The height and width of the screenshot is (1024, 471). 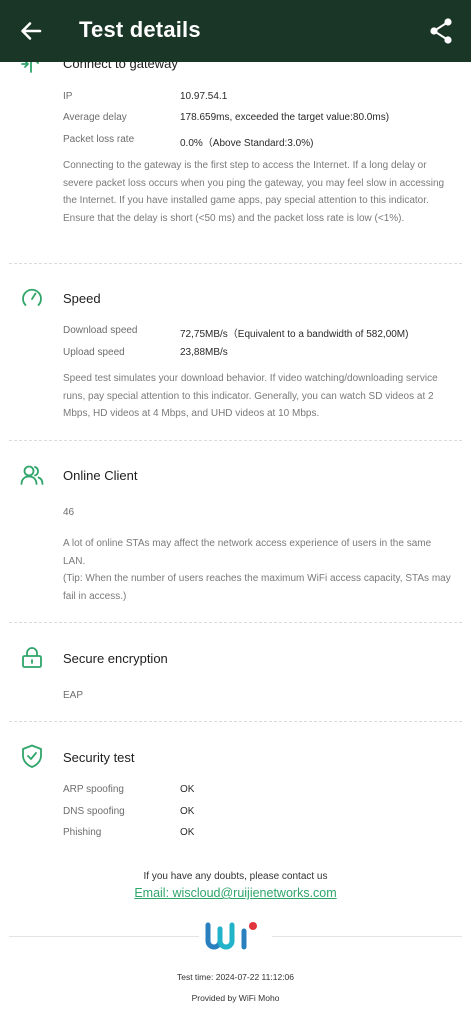 What do you see at coordinates (100, 330) in the screenshot?
I see `download-speed-label: Download speed` at bounding box center [100, 330].